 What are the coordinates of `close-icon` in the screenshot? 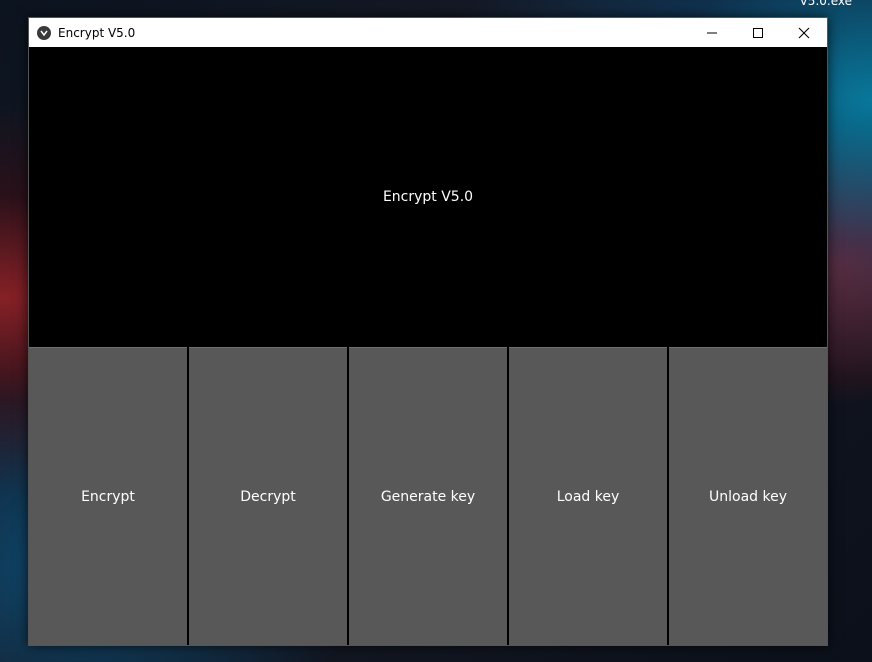 It's located at (804, 32).